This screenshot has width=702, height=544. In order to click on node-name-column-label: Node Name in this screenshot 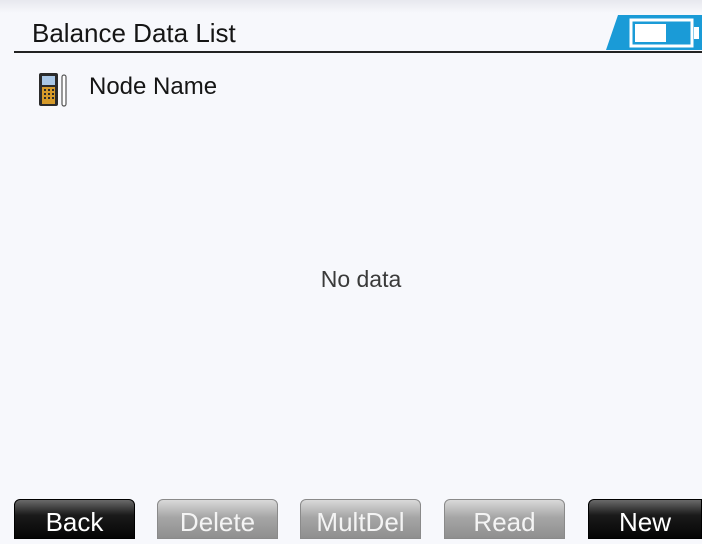, I will do `click(153, 86)`.